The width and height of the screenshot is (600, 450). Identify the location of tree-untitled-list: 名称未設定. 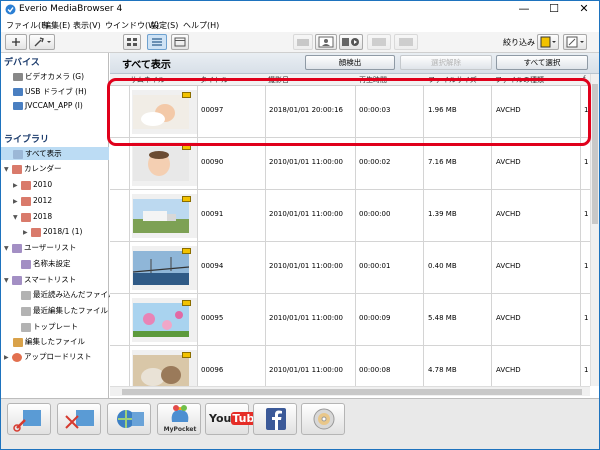
(46, 263).